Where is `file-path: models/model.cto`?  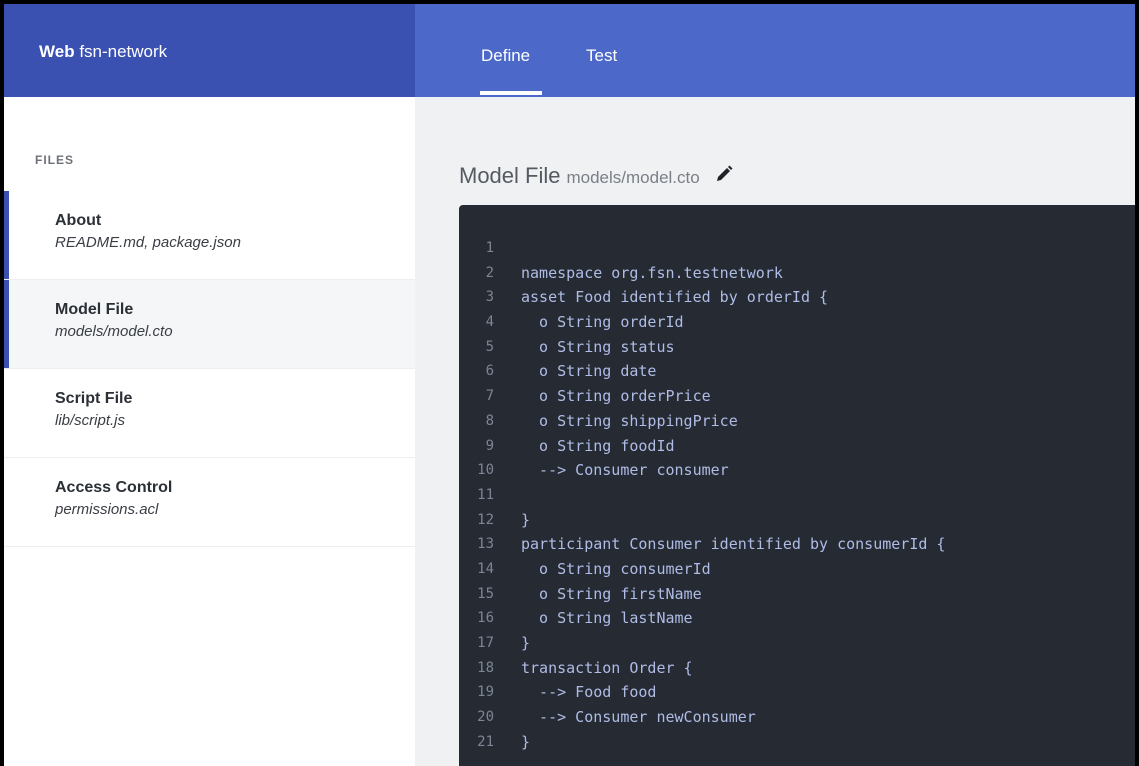
file-path: models/model.cto is located at coordinates (633, 177).